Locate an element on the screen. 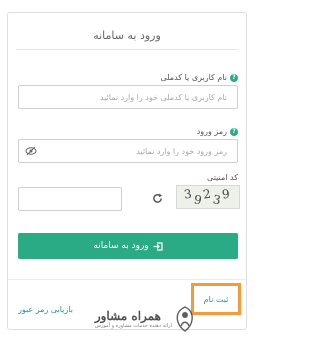  username-input is located at coordinates (128, 97).